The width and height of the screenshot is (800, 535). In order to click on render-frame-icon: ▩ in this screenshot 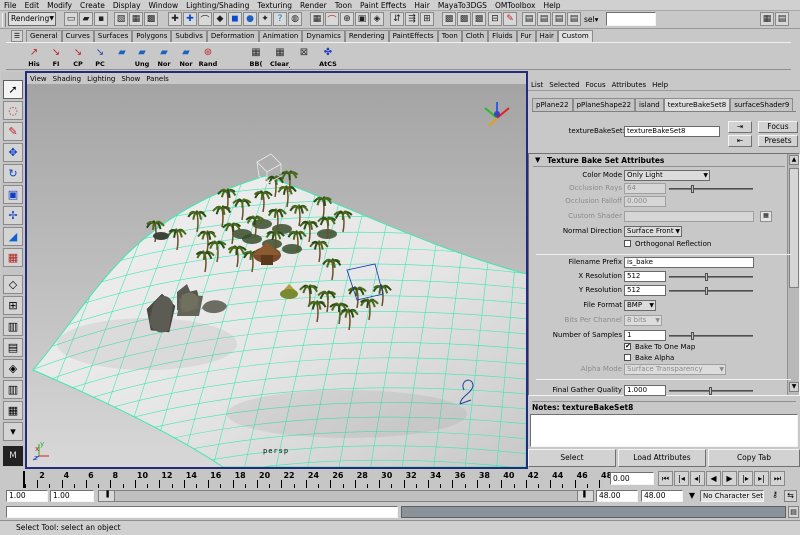, I will do `click(449, 19)`.